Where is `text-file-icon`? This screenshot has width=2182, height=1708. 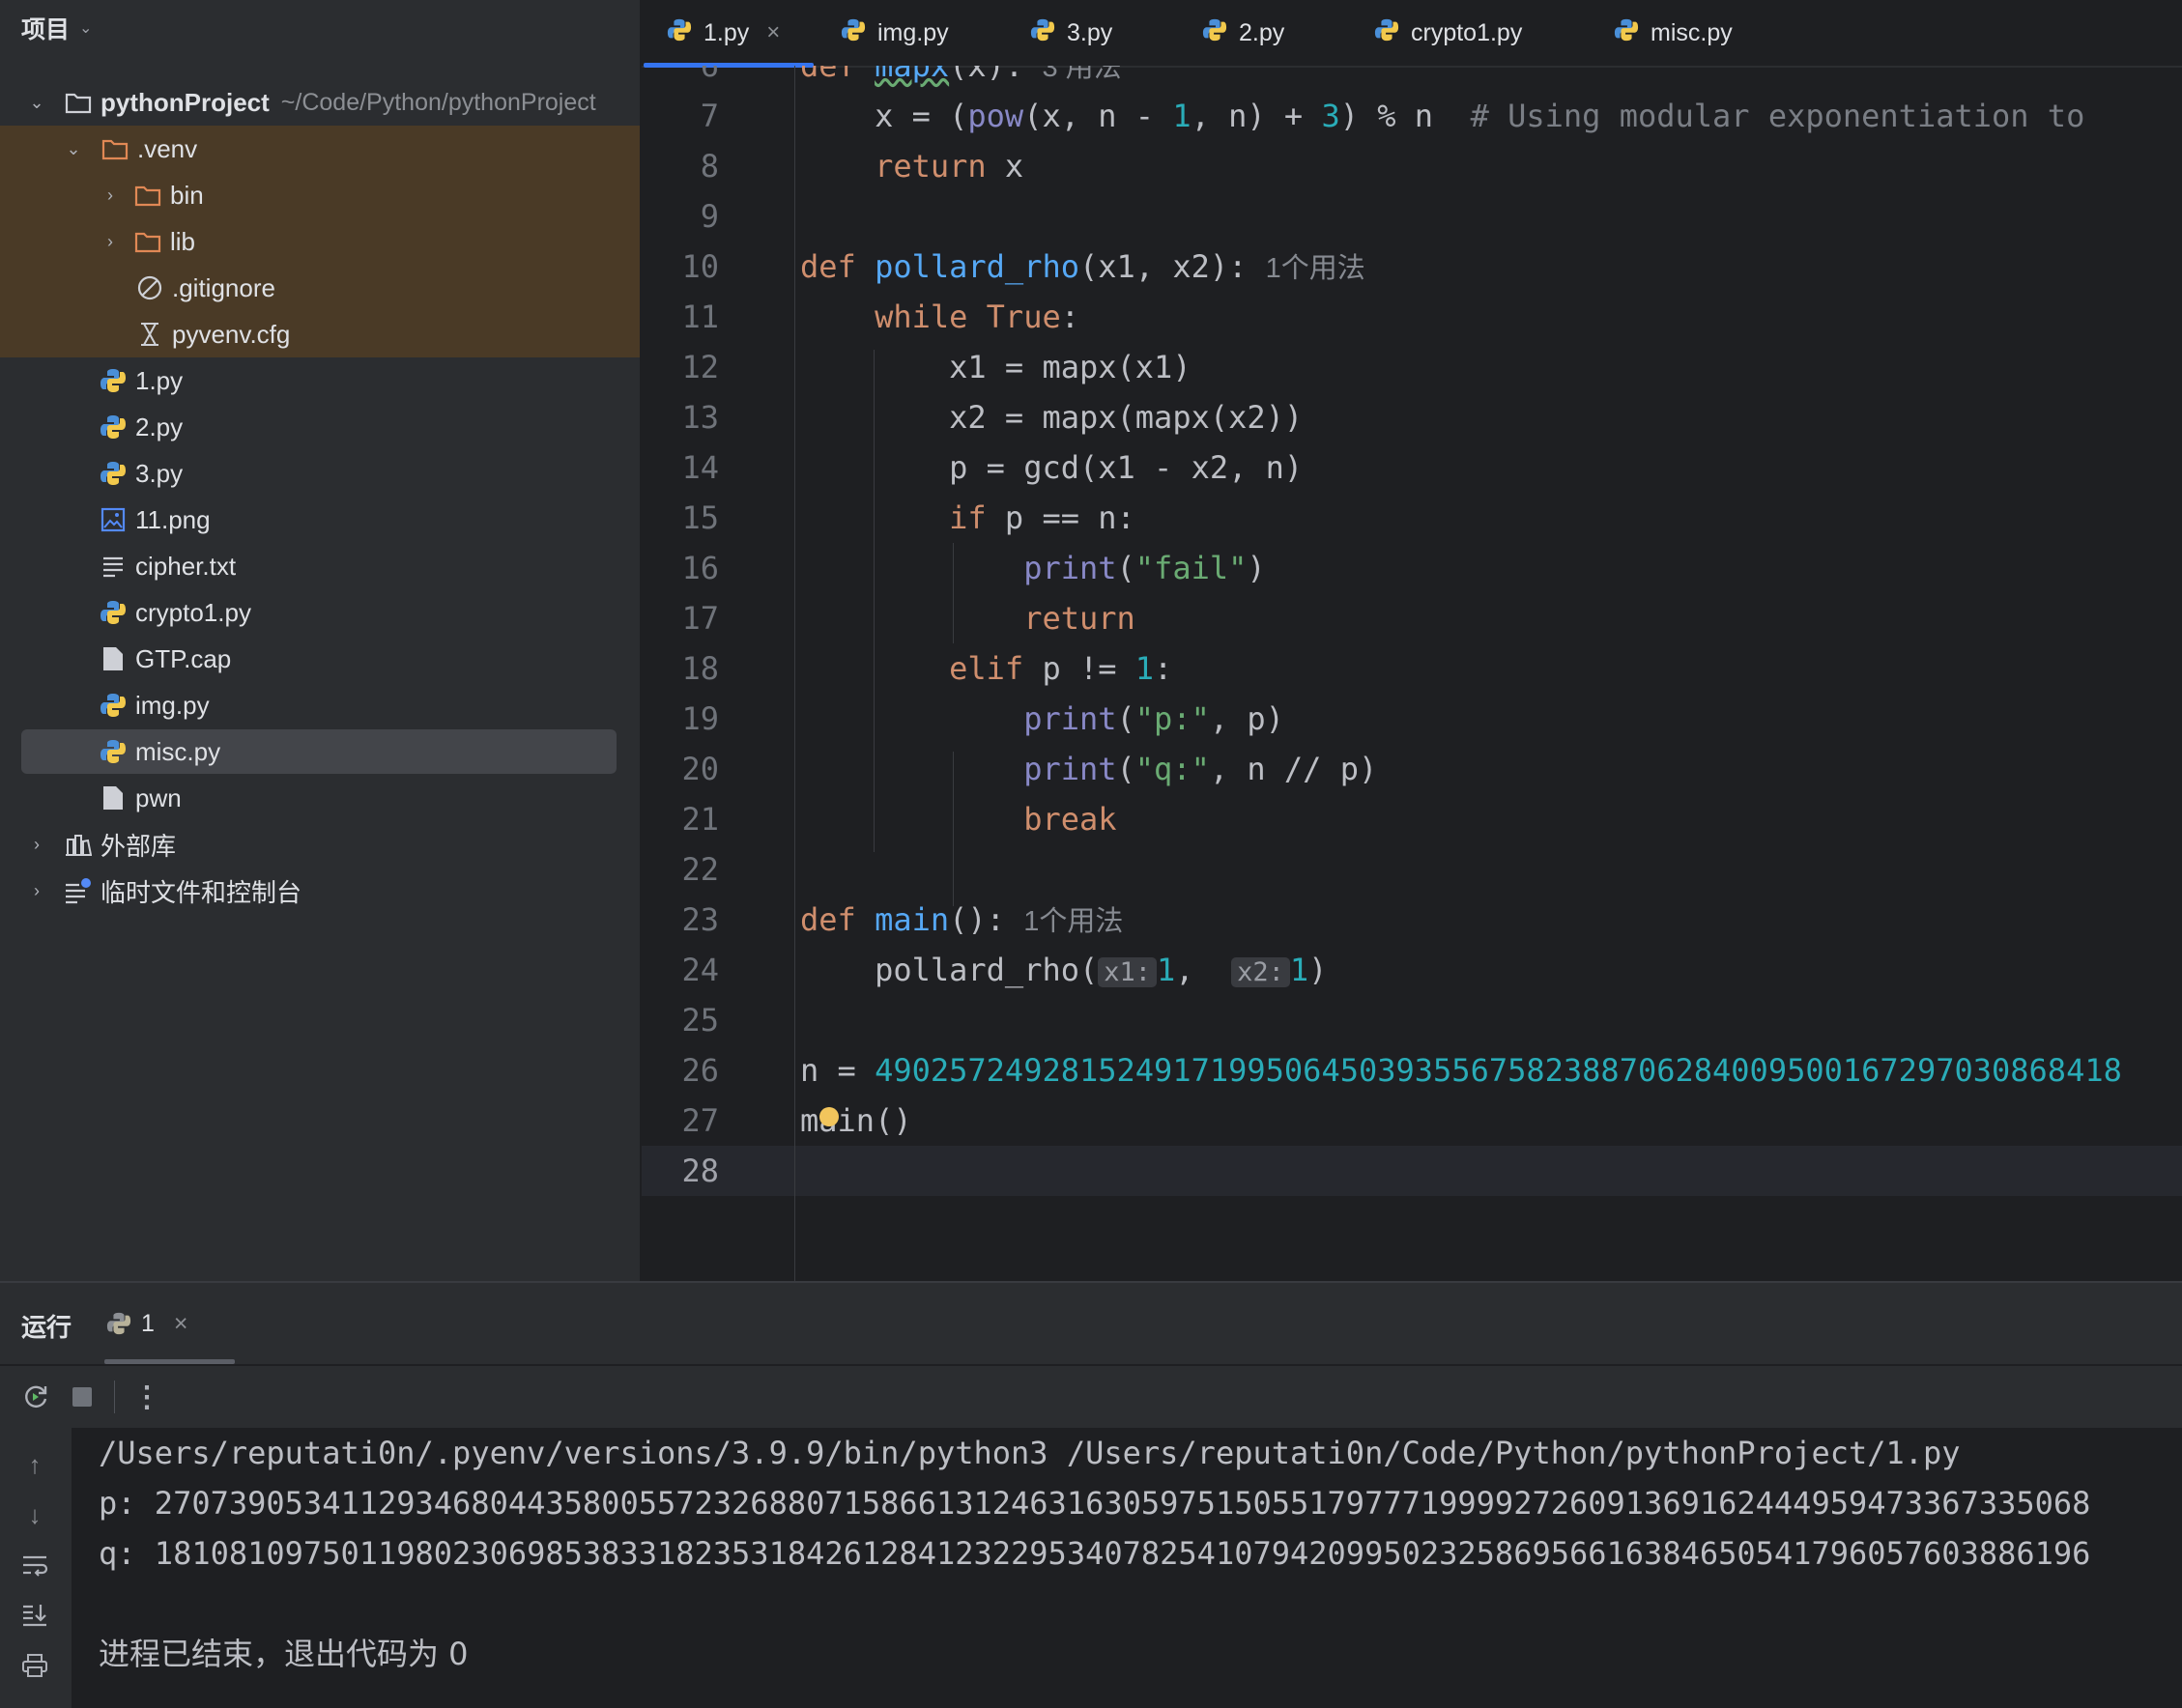 text-file-icon is located at coordinates (114, 567).